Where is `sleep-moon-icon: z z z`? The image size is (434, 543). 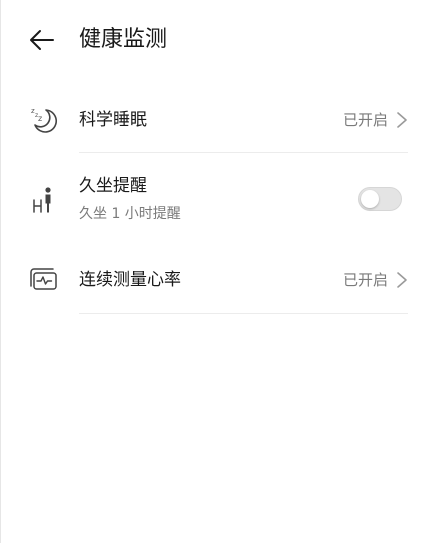
sleep-moon-icon: z z z is located at coordinates (44, 119).